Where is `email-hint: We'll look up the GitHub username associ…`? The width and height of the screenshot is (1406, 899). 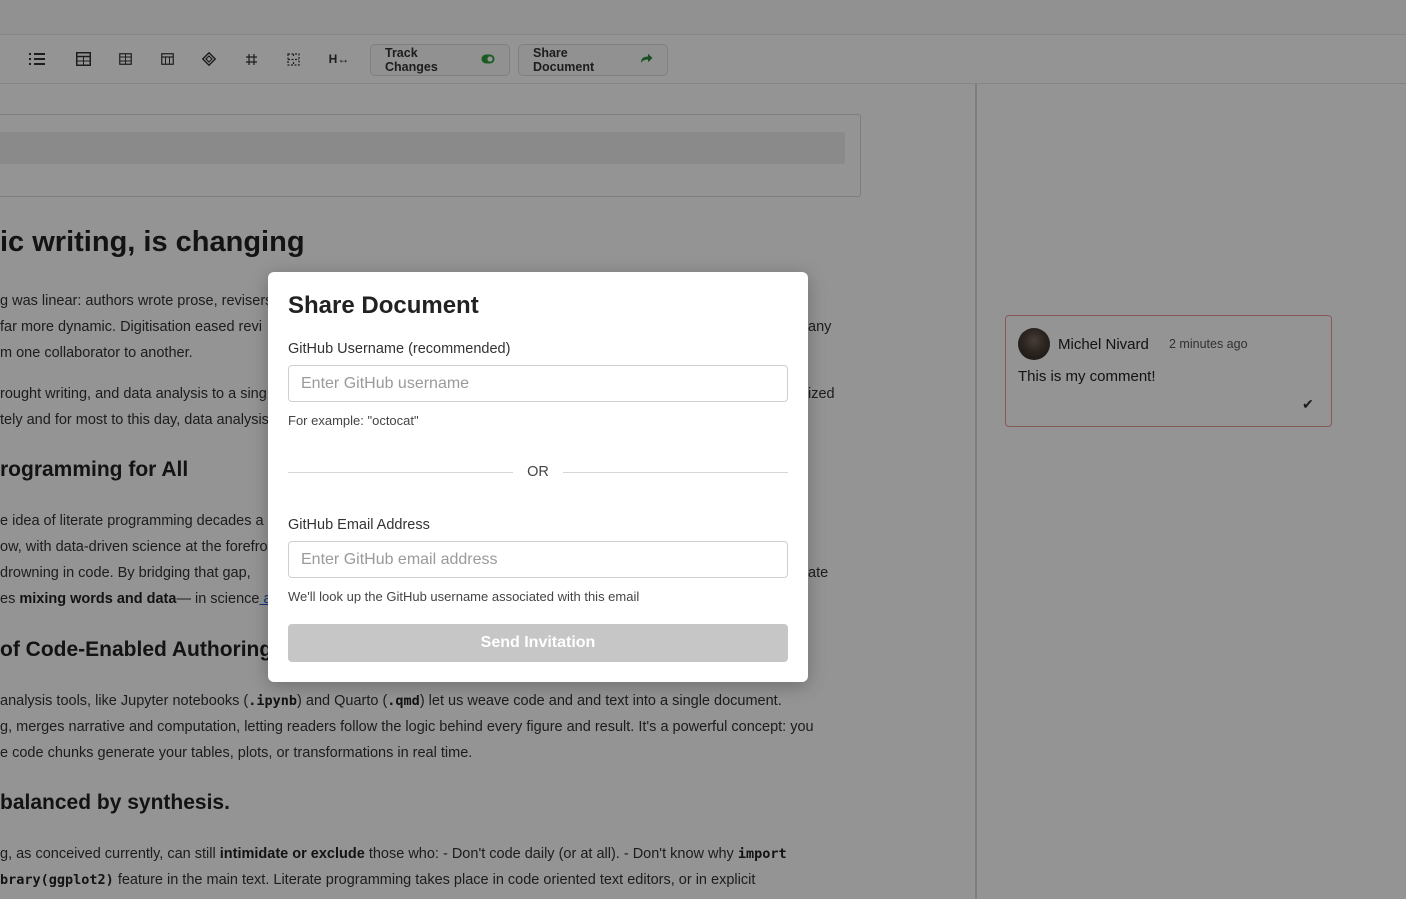 email-hint: We'll look up the GitHub username associ… is located at coordinates (464, 596).